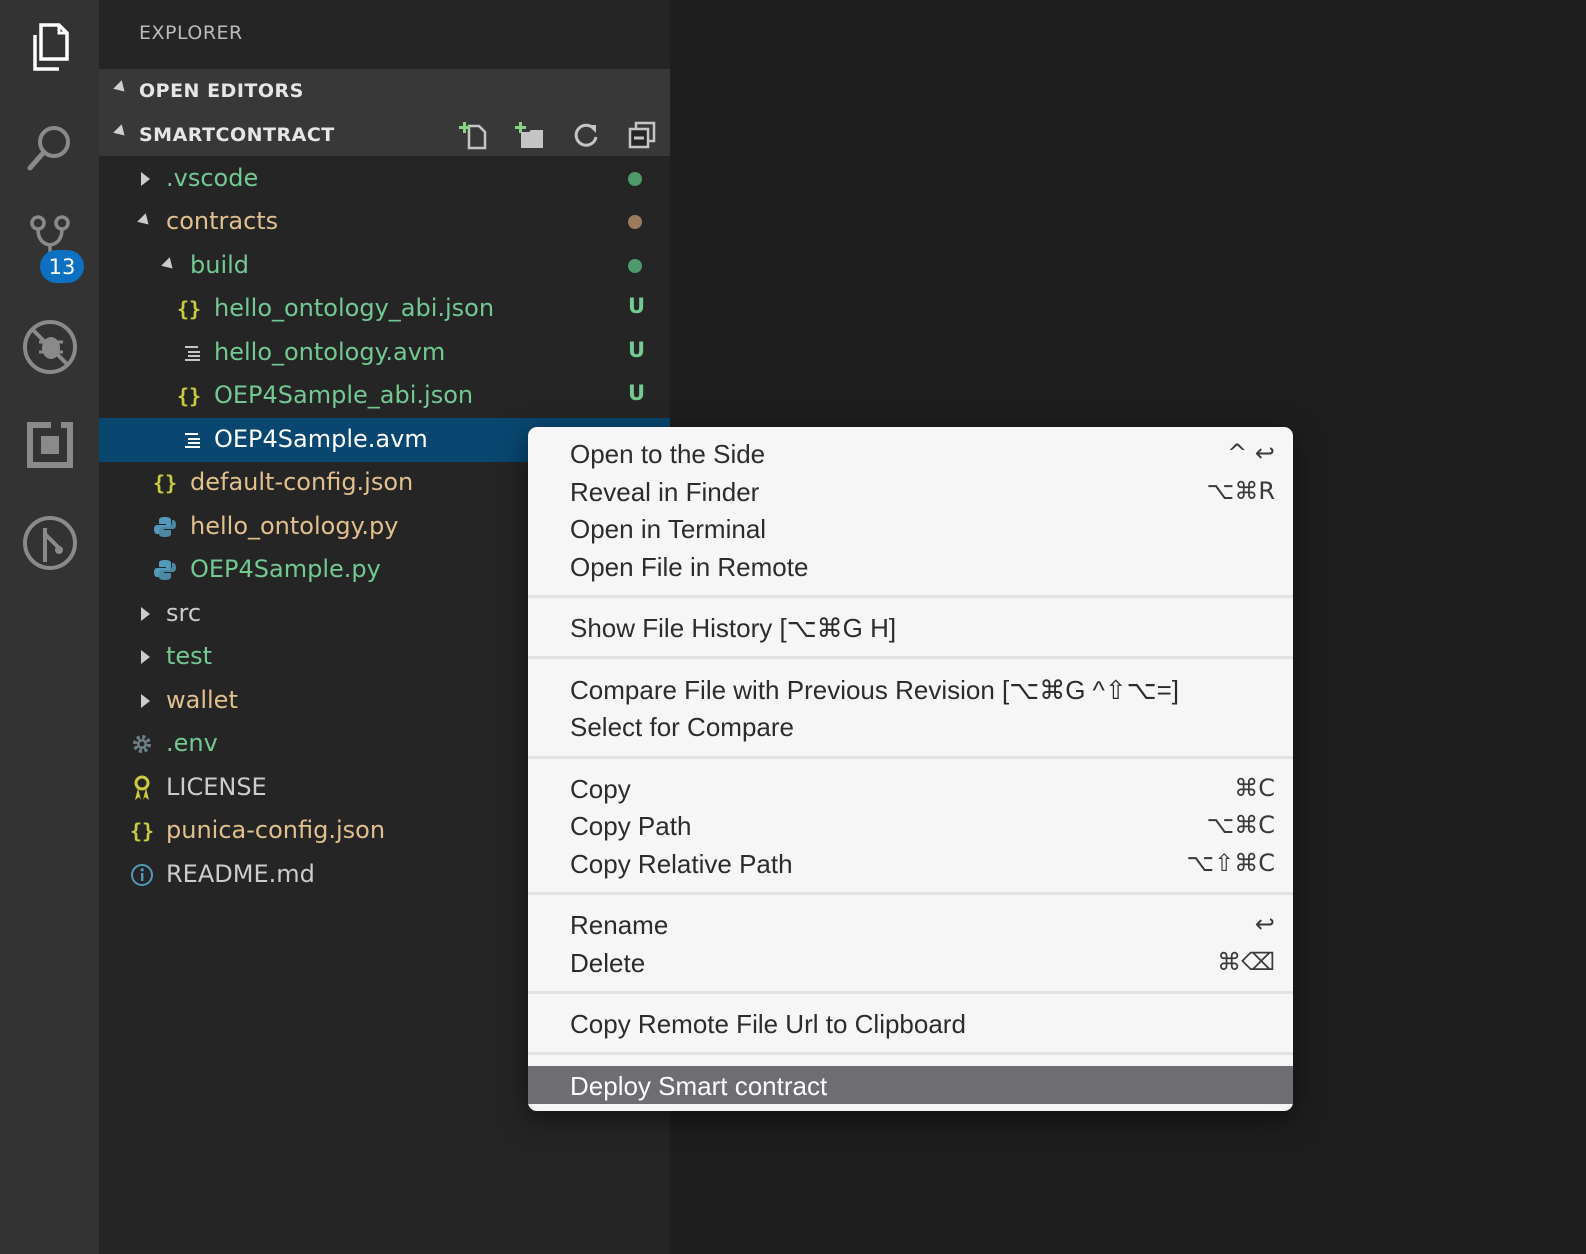 This screenshot has width=1586, height=1254. I want to click on tree-item-label: hello_ontology.avm, so click(330, 352).